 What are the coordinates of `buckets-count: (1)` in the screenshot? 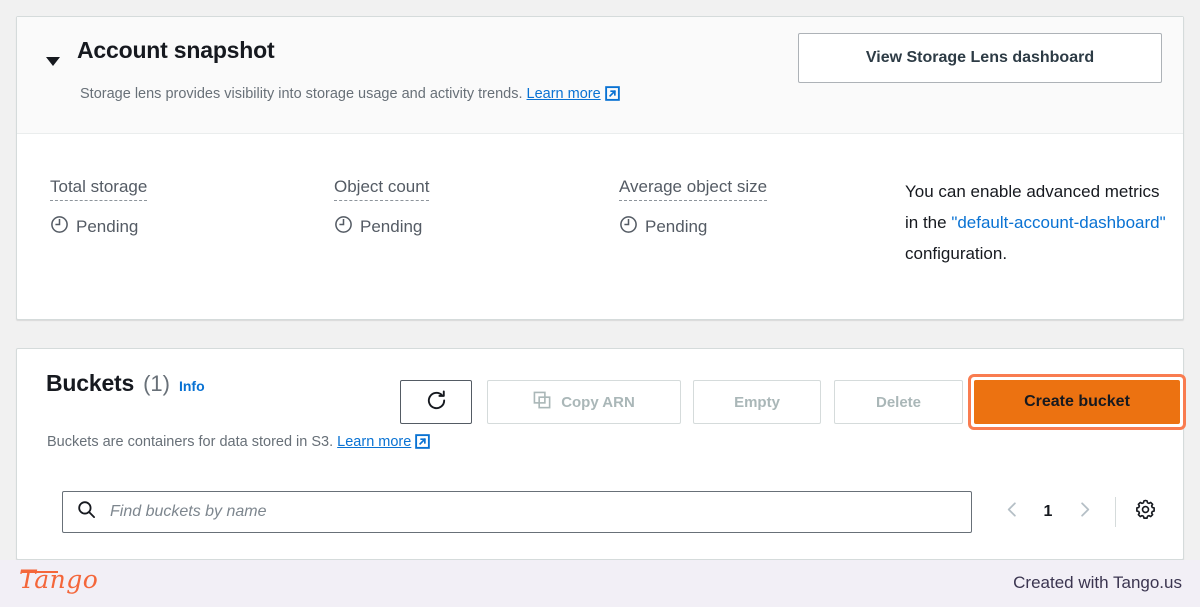 It's located at (156, 383).